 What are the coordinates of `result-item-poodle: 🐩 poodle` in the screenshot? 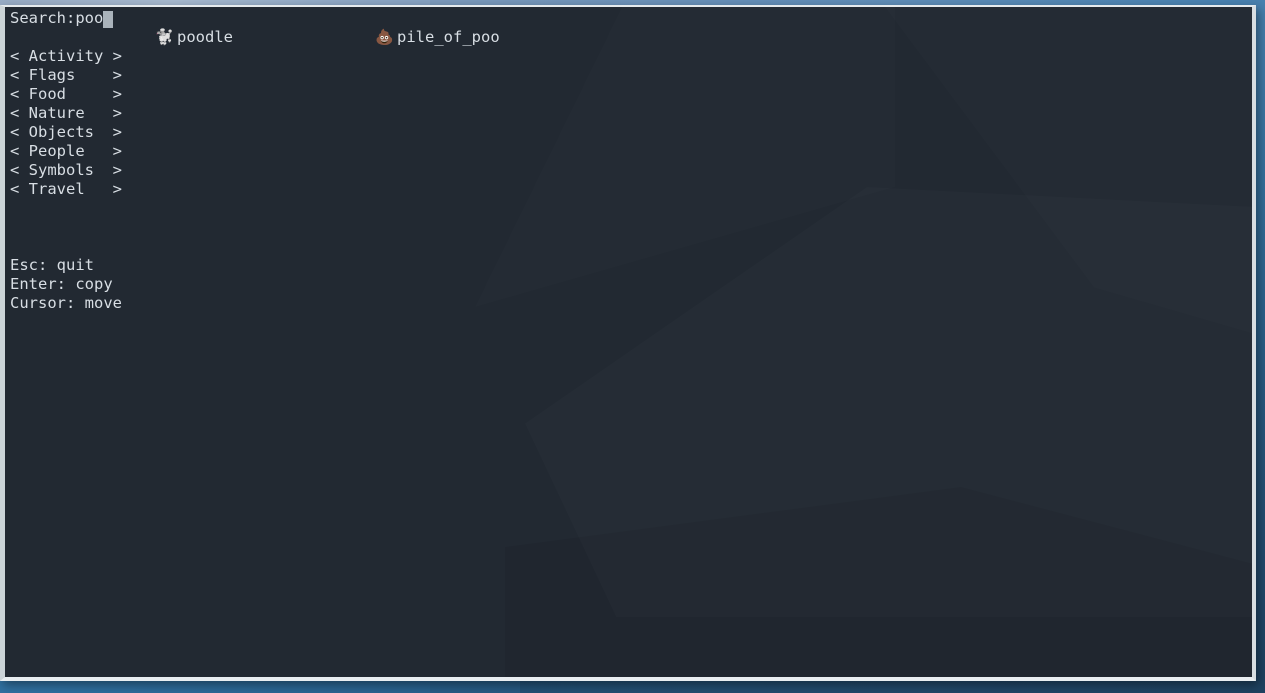 It's located at (194, 37).